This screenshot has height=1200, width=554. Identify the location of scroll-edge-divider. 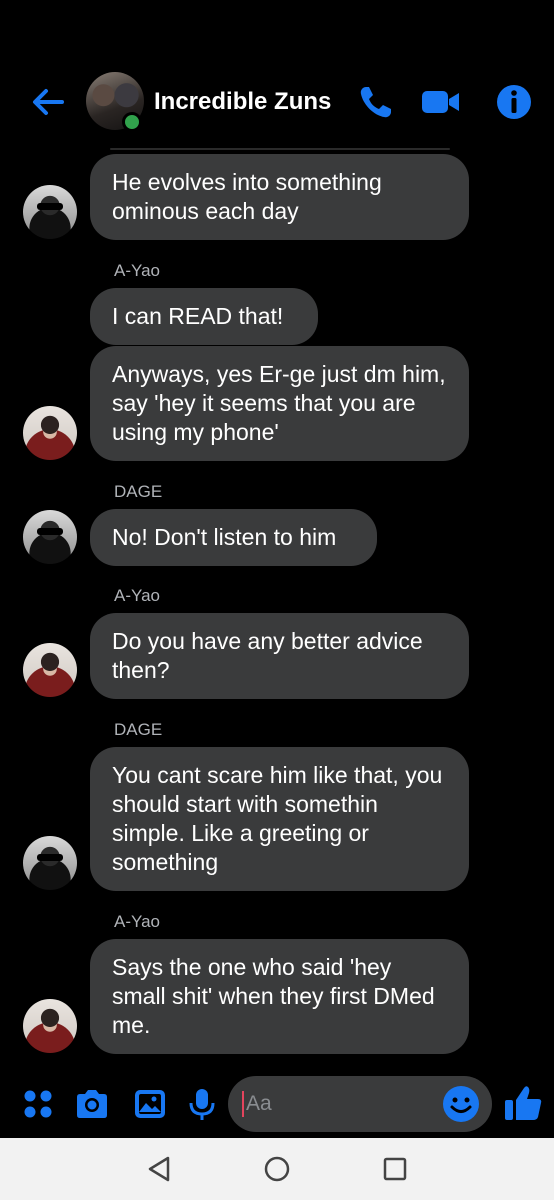
(280, 149).